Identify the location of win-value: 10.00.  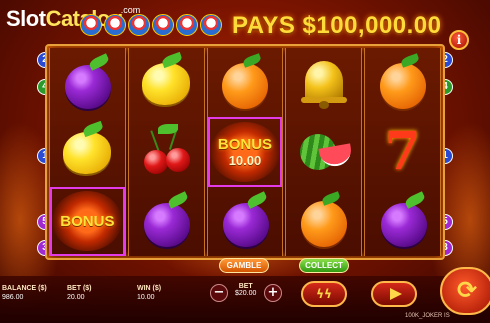
(146, 297).